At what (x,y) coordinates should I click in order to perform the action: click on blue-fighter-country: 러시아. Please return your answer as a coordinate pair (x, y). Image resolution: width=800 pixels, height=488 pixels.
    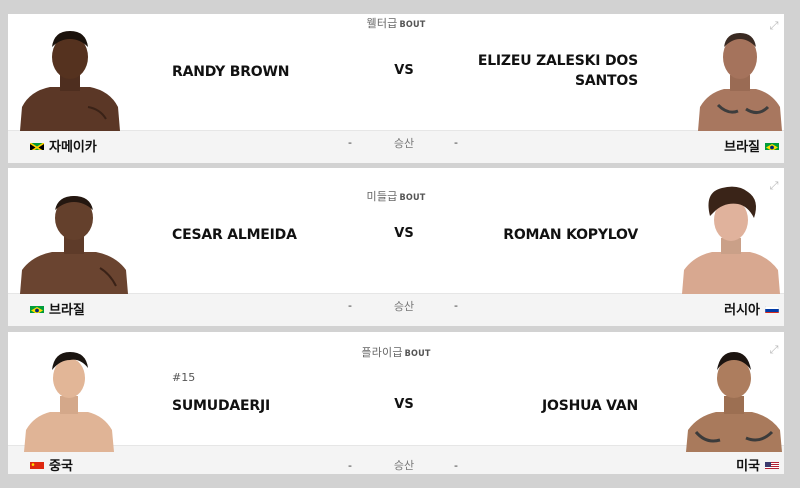
    Looking at the image, I should click on (751, 308).